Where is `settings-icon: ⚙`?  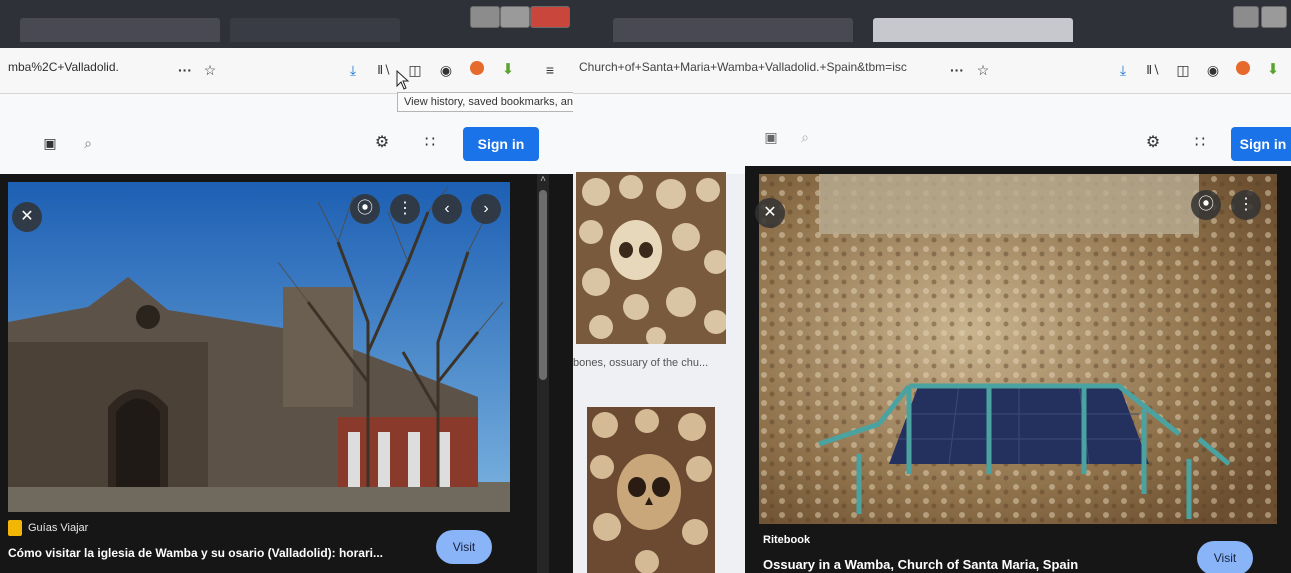 settings-icon: ⚙ is located at coordinates (382, 143).